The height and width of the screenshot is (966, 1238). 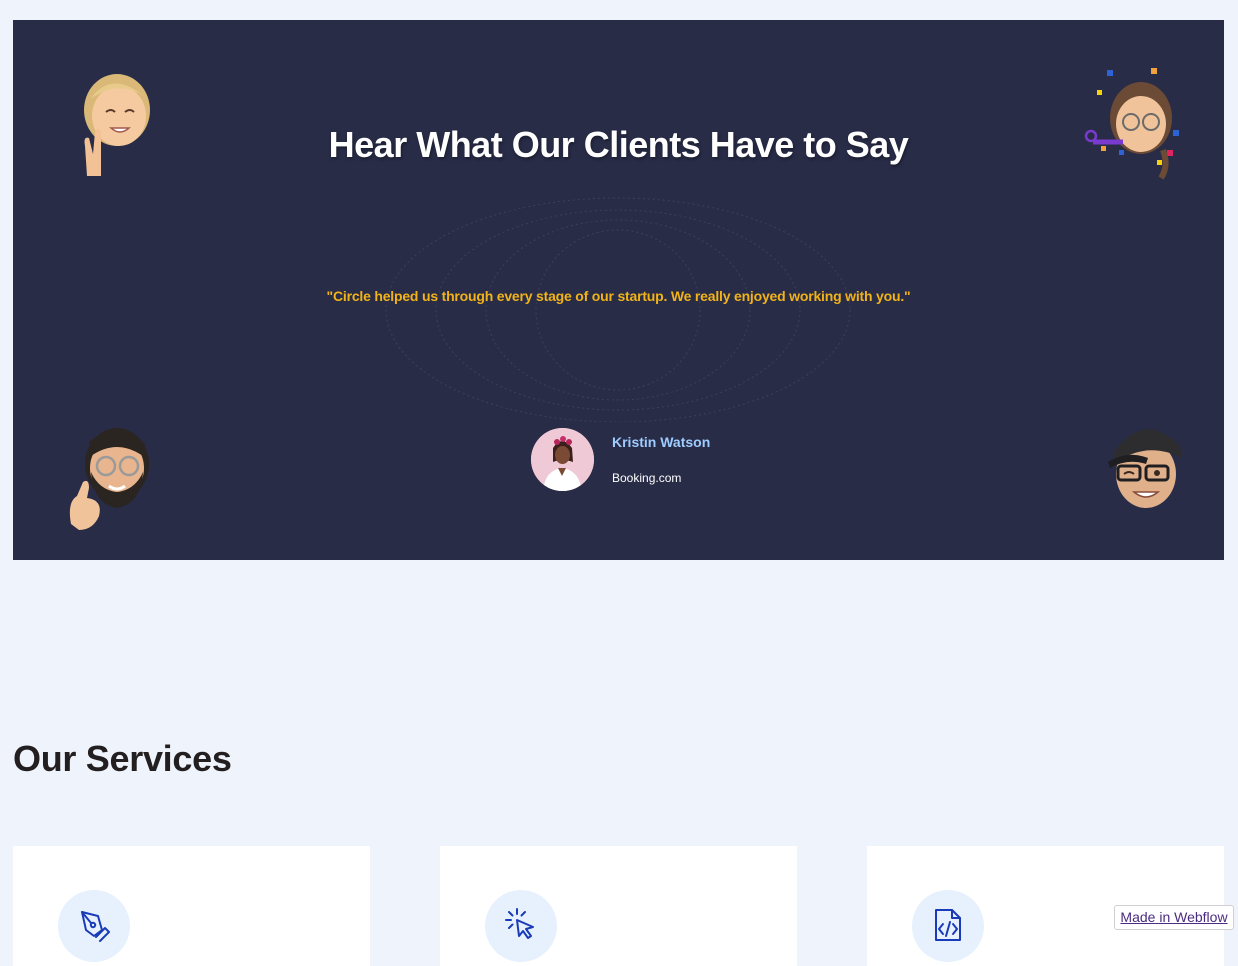 What do you see at coordinates (1174, 917) in the screenshot?
I see `made-in-webflow-badge: Made in Webflow` at bounding box center [1174, 917].